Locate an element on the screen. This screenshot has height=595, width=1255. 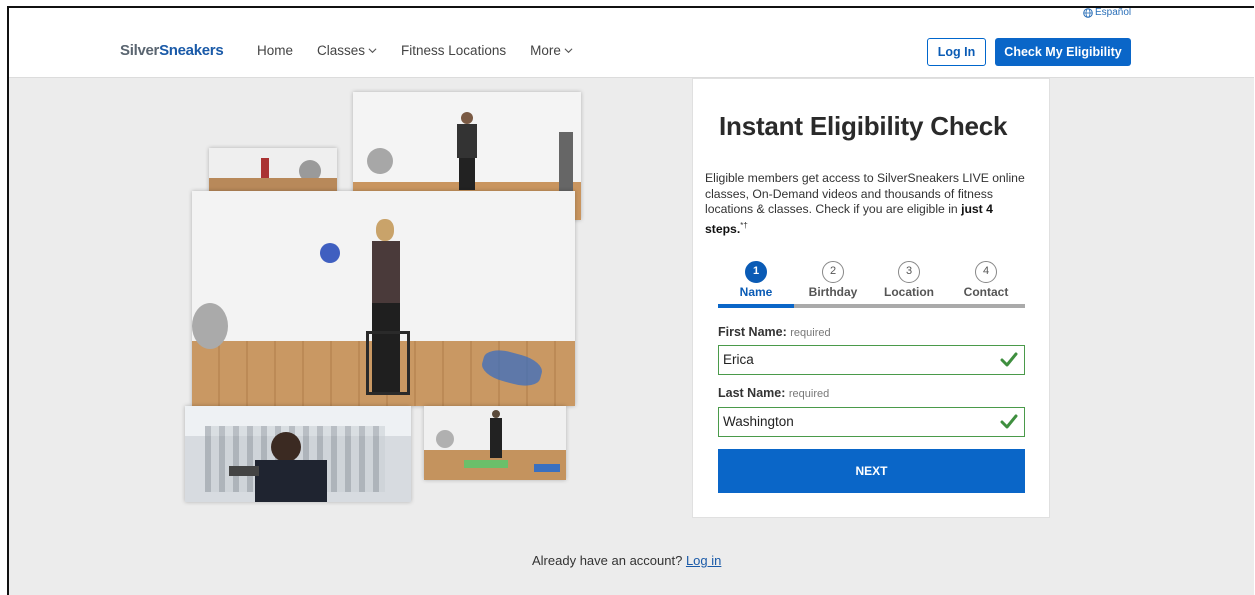
photo-bottom-right is located at coordinates (495, 443).